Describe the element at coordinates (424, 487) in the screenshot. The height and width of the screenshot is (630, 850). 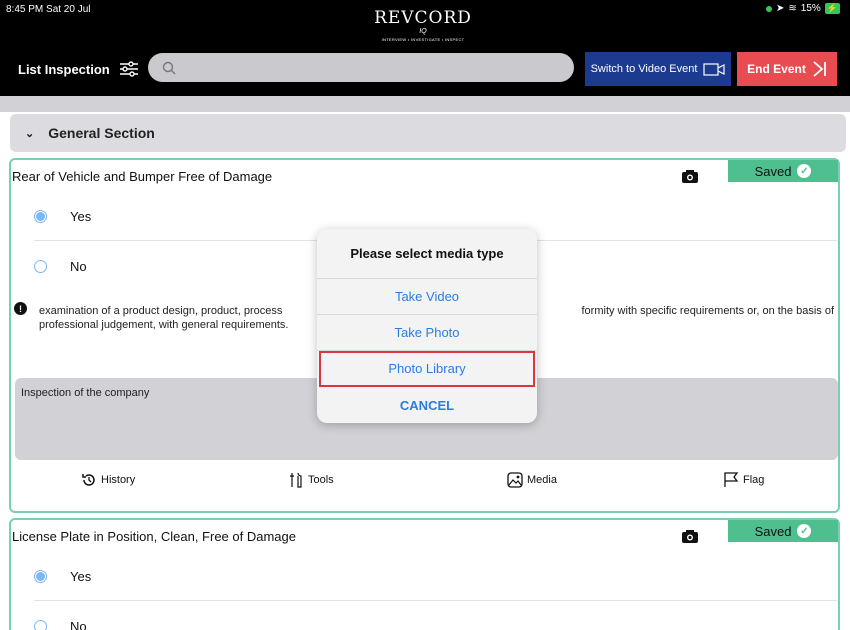
I see `question-actions: History Tools Media Flag` at that location.